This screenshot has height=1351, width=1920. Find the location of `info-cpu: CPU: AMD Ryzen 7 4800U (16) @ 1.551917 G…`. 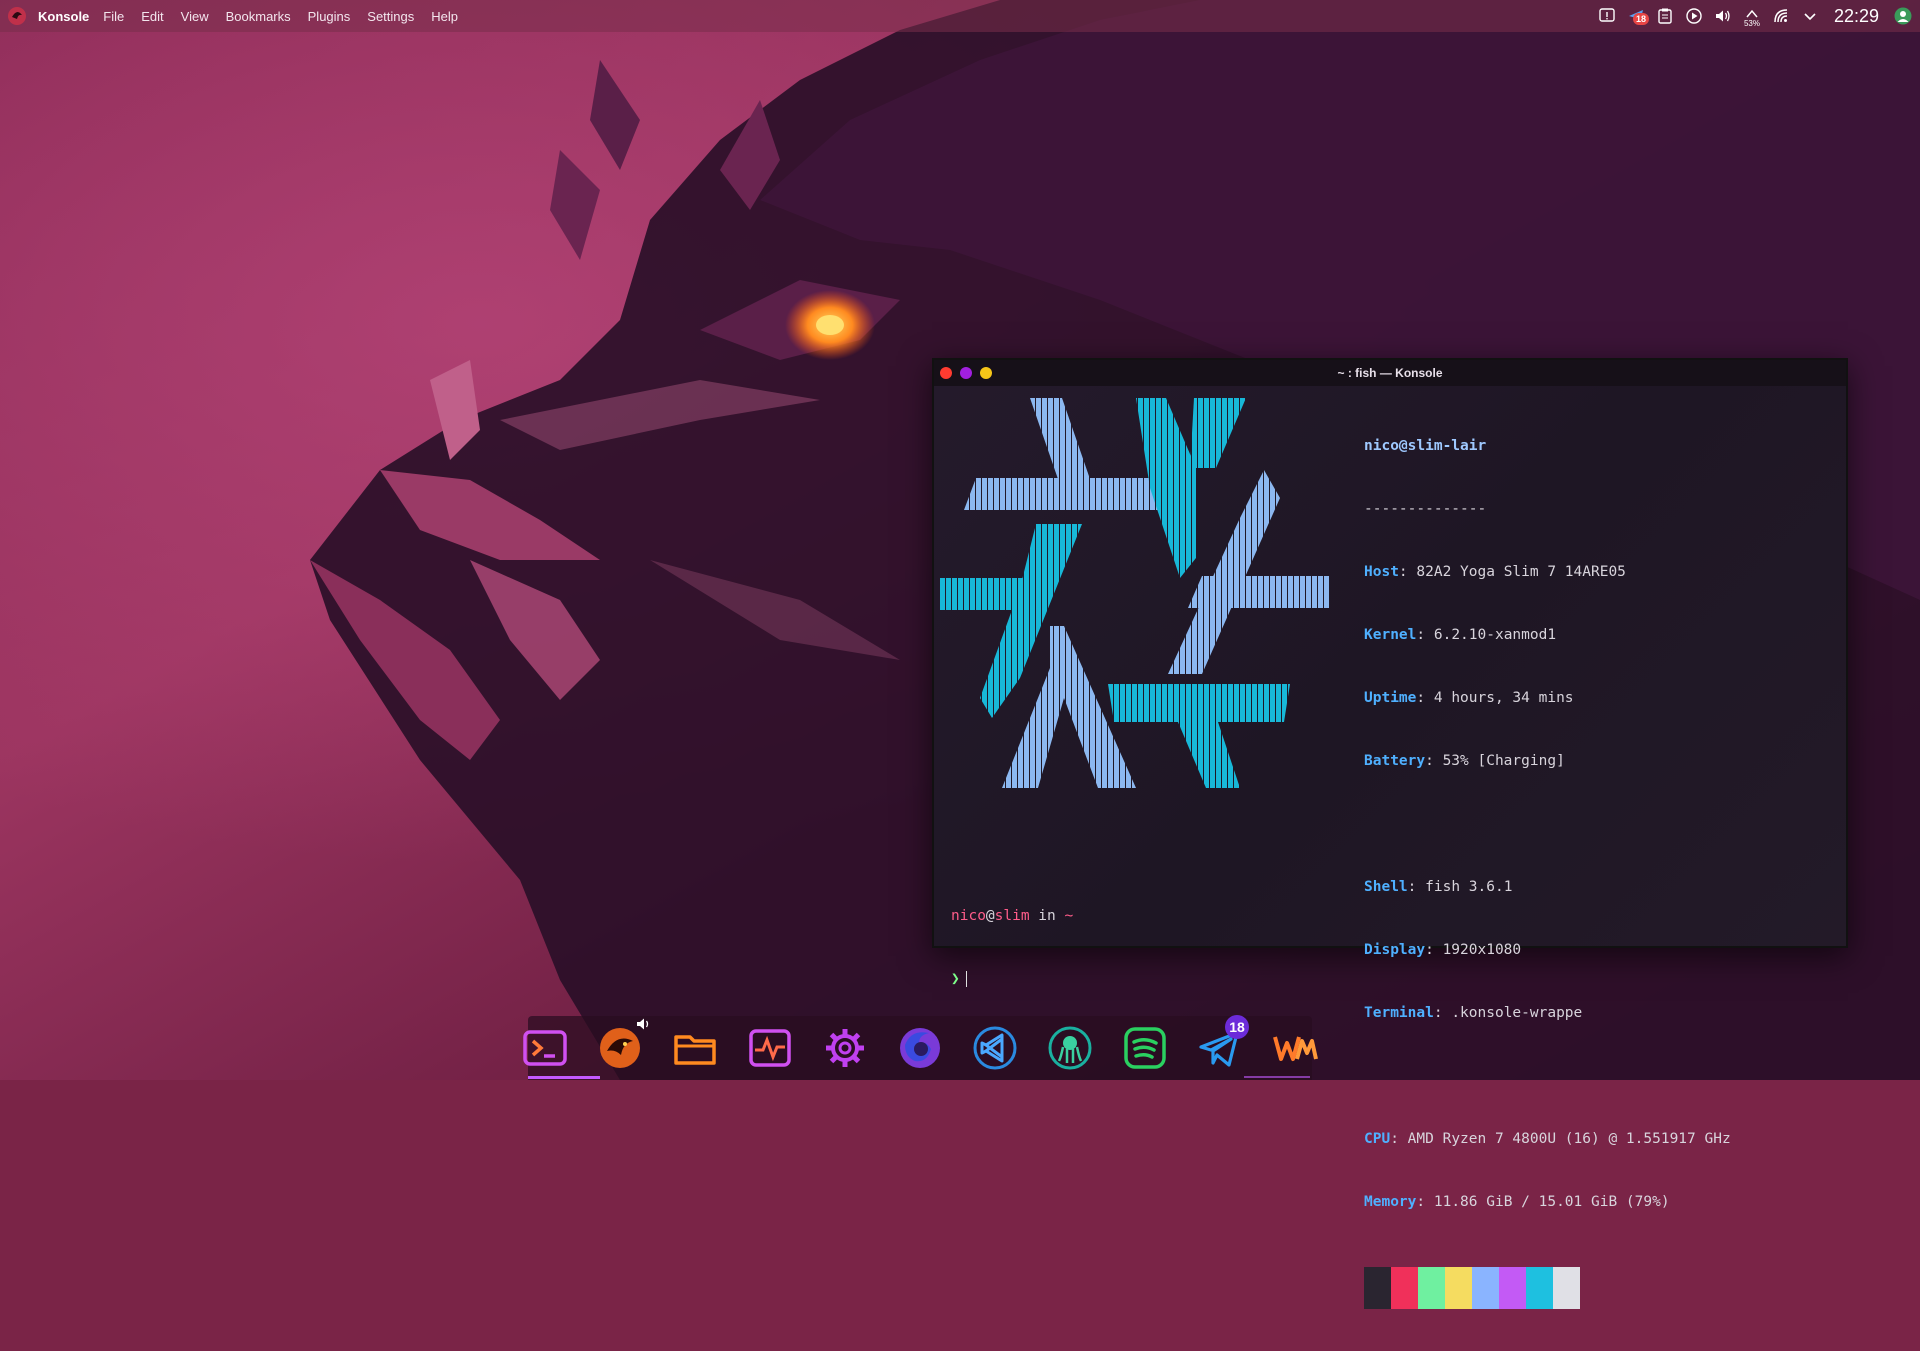

info-cpu: CPU: AMD Ryzen 7 4800U (16) @ 1.551917 G… is located at coordinates (1547, 1139).